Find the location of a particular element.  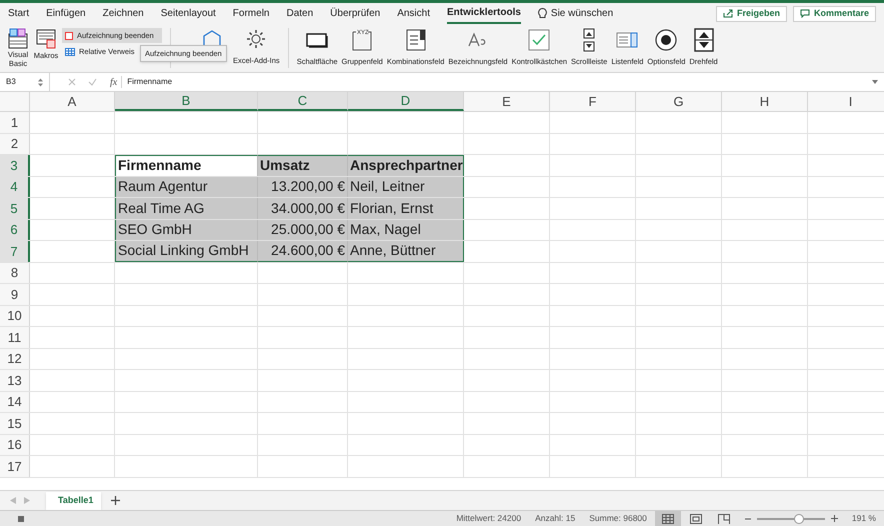

row-header: 7 is located at coordinates (15, 251).